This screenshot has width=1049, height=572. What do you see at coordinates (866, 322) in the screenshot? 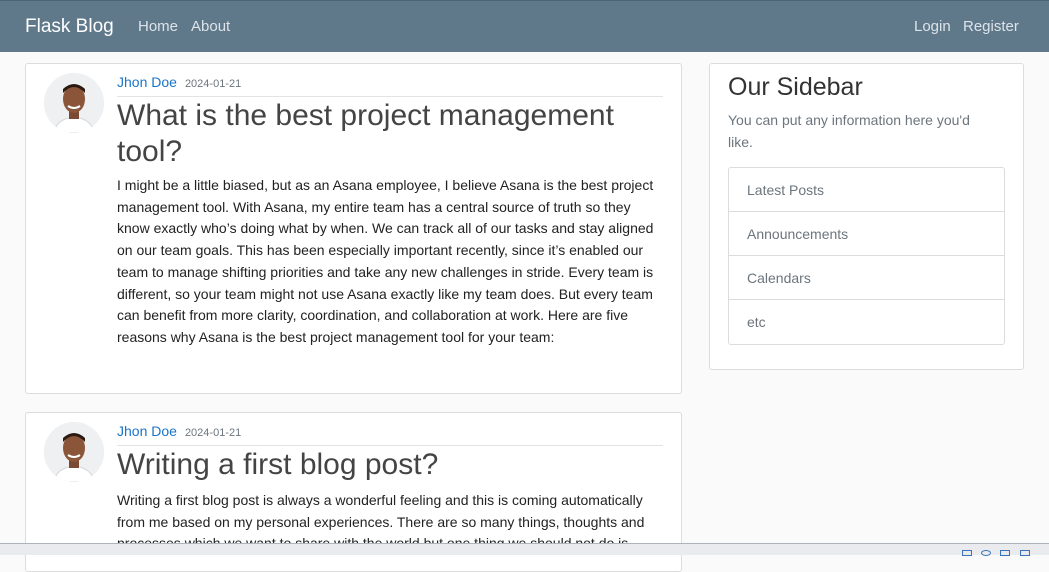
I see `sidebar-item-etc: etc` at bounding box center [866, 322].